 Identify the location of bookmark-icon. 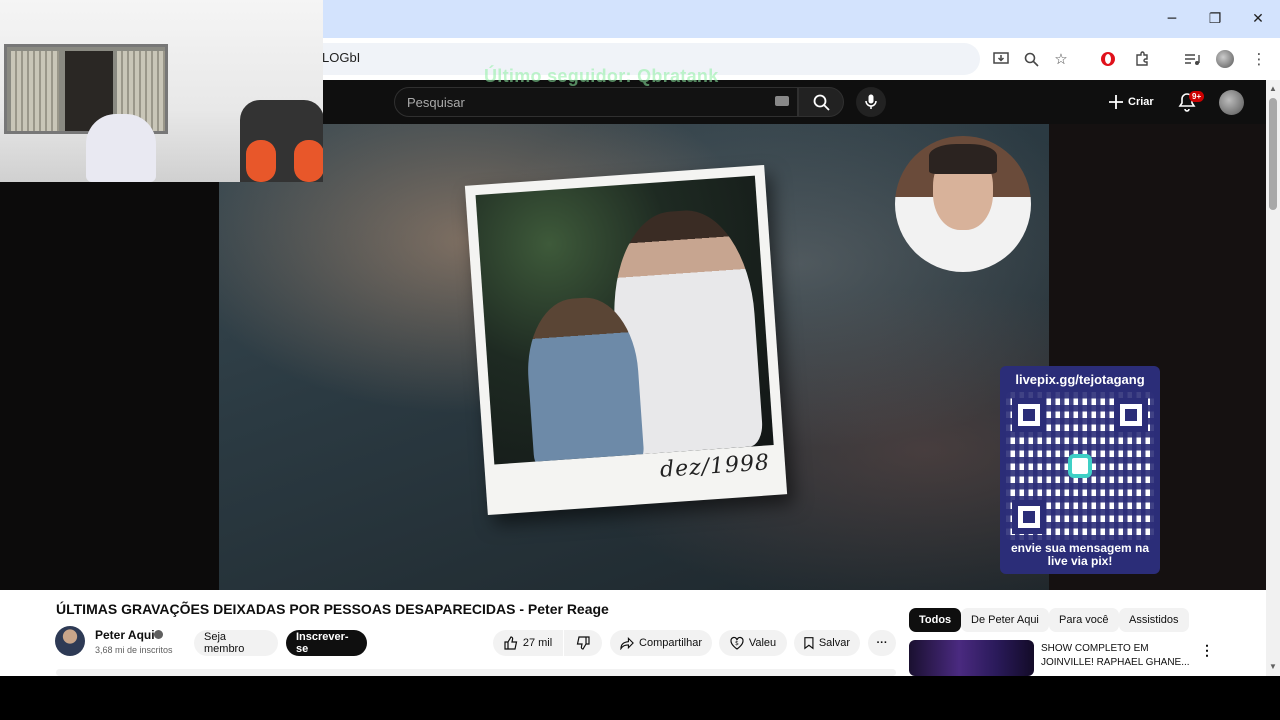
(809, 643).